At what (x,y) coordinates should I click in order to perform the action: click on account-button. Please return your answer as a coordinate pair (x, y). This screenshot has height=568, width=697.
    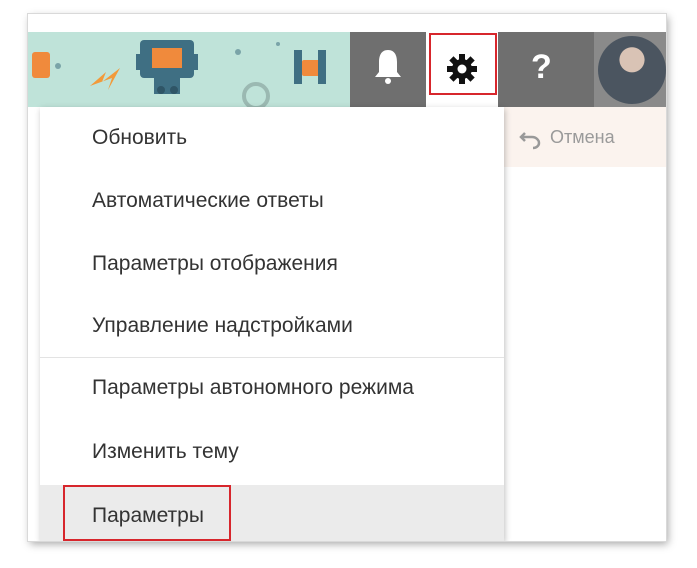
    Looking at the image, I should click on (630, 69).